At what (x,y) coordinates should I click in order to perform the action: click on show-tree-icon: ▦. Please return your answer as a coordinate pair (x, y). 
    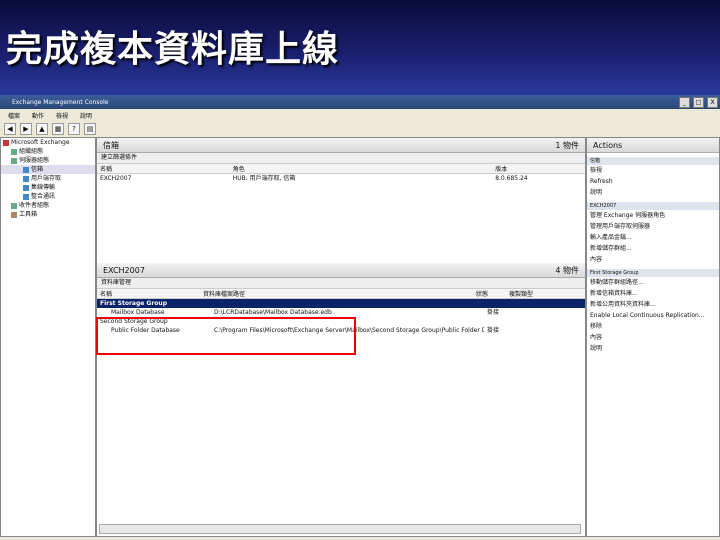
    Looking at the image, I should click on (58, 129).